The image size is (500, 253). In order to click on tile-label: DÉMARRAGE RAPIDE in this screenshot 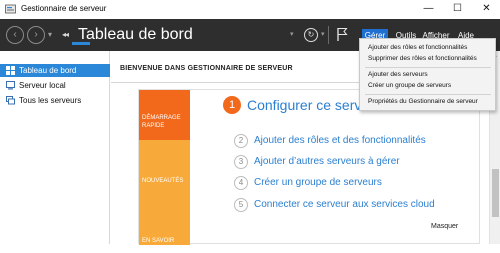, I will do `click(161, 122)`.